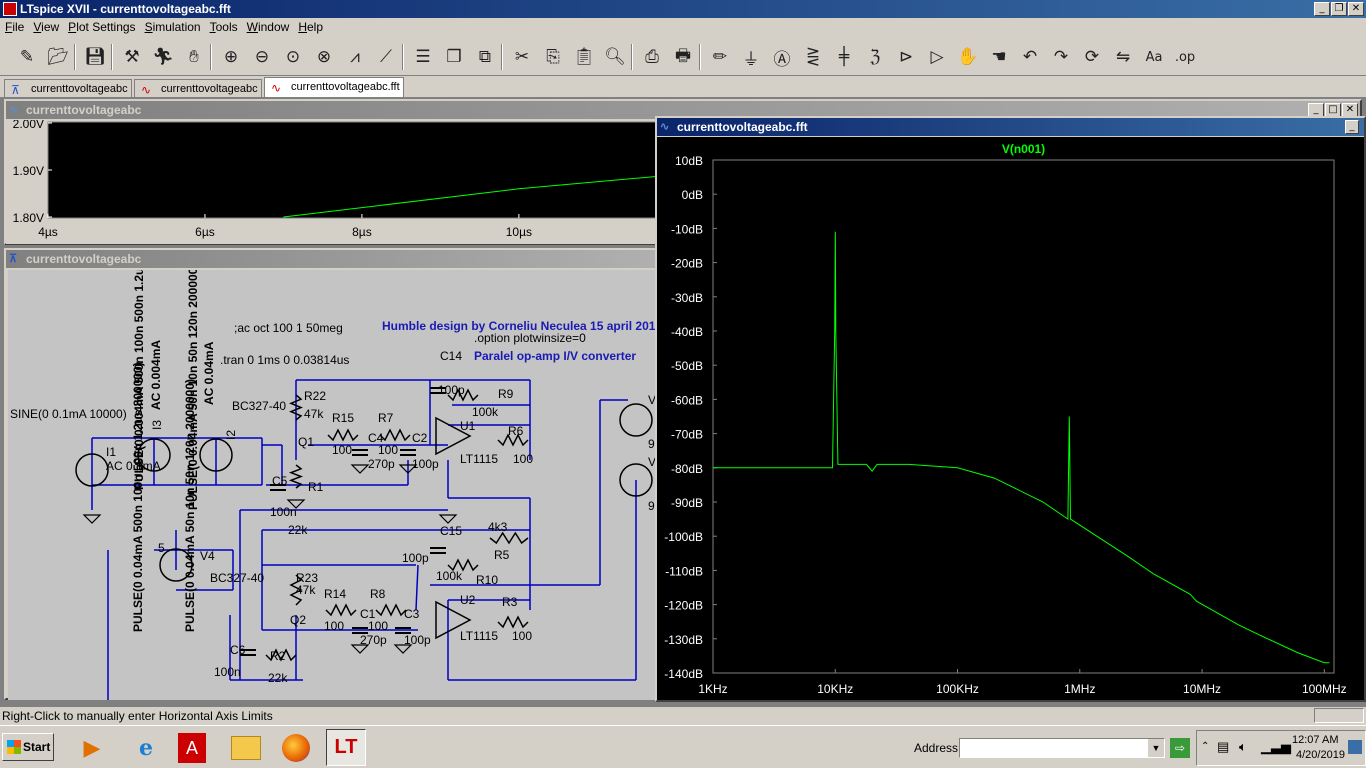  Describe the element at coordinates (259, 406) in the screenshot. I see `schematic-label-bc1: BC327-40` at that location.